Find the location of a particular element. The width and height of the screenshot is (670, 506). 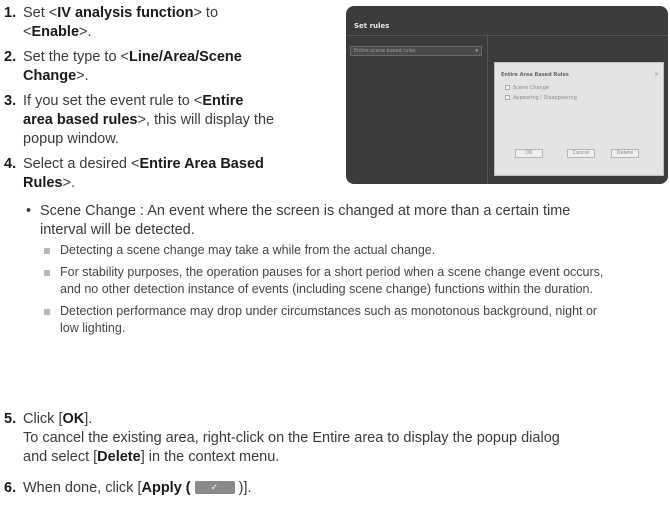

rule-type-select: Entire scene based rules ▾ is located at coordinates (416, 51).